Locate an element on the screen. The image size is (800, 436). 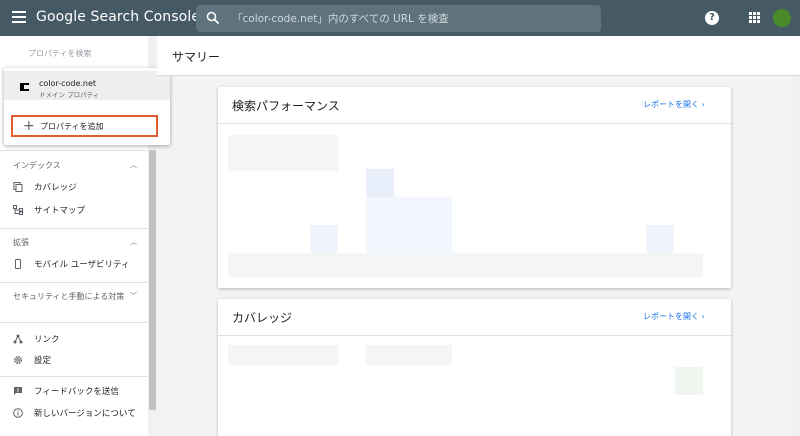
sidebar-item-label: モバイル ユーザビリティ is located at coordinates (82, 265).